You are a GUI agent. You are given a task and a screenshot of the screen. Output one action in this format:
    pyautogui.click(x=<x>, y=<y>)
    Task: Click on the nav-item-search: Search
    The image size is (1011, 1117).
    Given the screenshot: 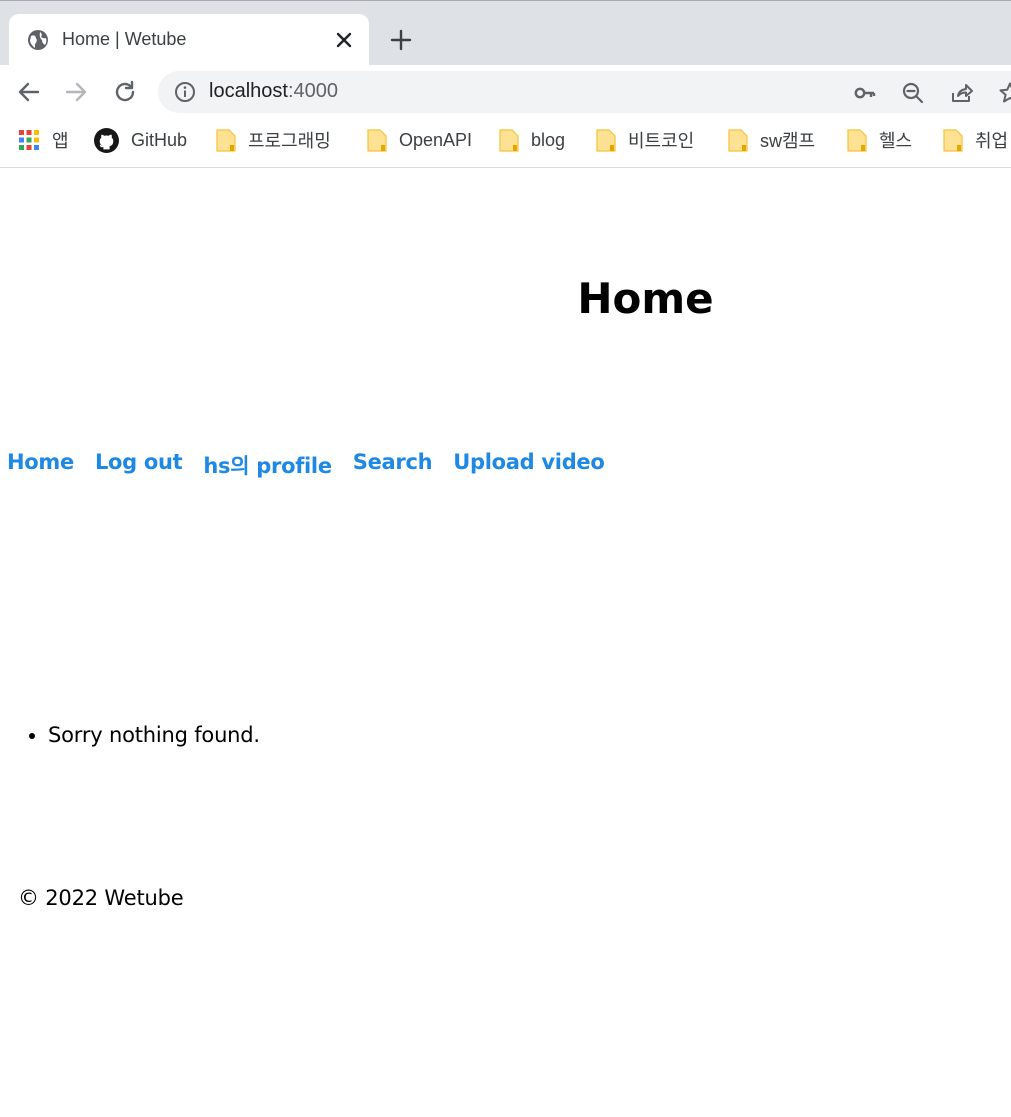 What is the action you would take?
    pyautogui.click(x=393, y=465)
    